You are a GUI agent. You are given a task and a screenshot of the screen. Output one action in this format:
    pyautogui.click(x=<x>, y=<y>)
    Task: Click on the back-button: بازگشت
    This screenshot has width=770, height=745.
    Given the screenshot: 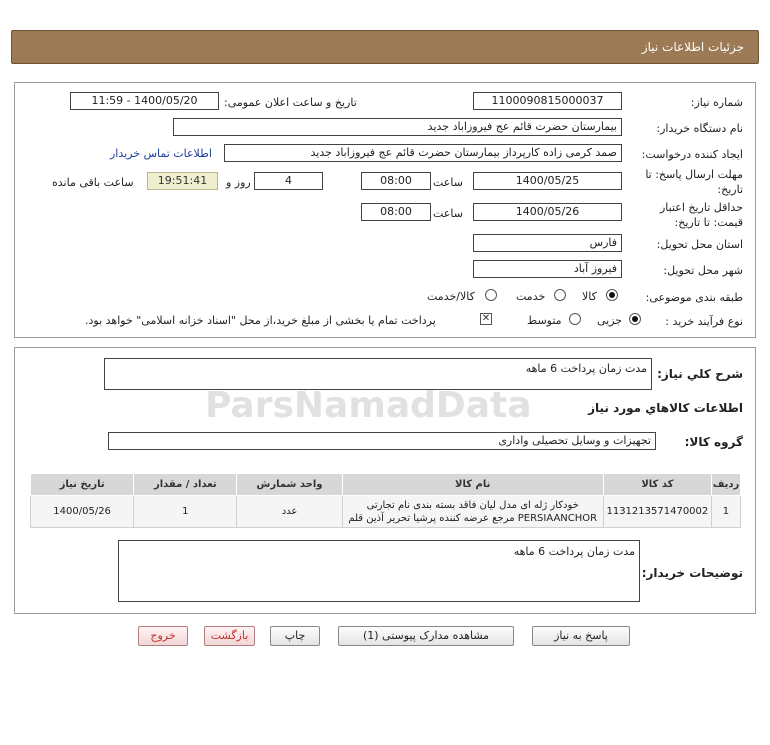 What is the action you would take?
    pyautogui.click(x=229, y=636)
    